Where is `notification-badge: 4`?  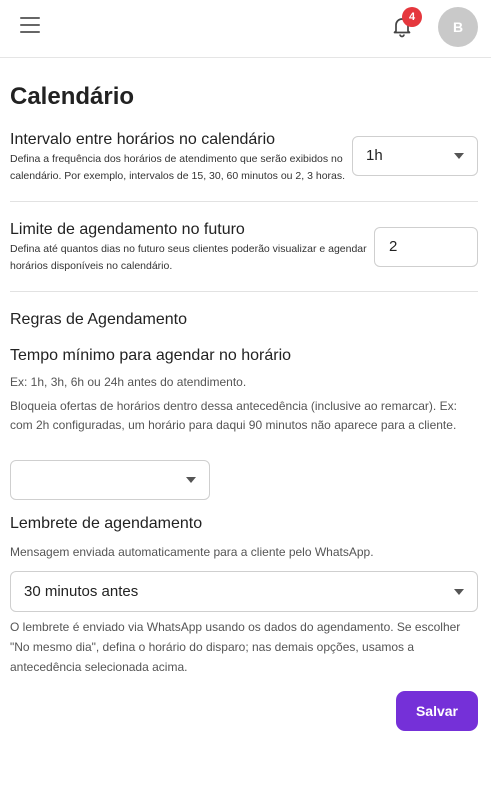
notification-badge: 4 is located at coordinates (412, 17).